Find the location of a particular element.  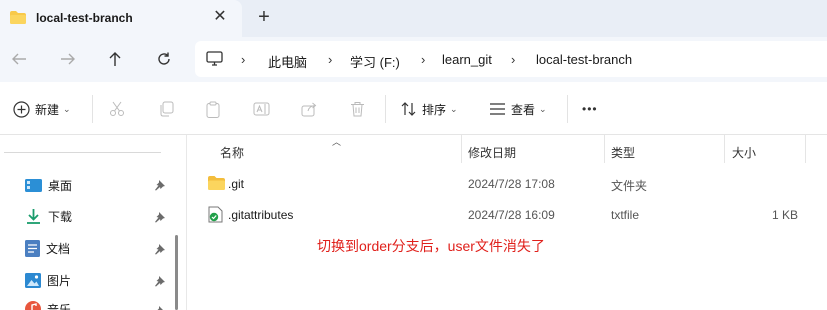

forward-button is located at coordinates (68, 59).